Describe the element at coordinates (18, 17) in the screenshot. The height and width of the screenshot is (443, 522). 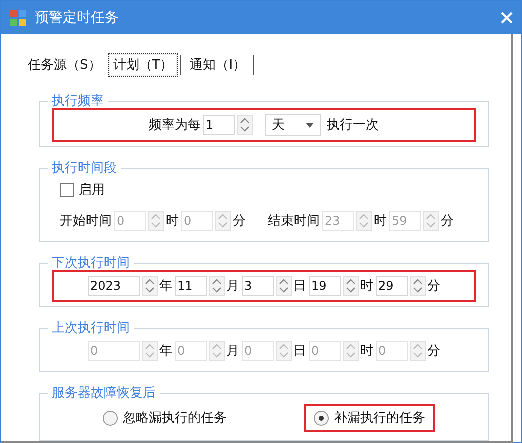
I see `app-grid-icon` at that location.